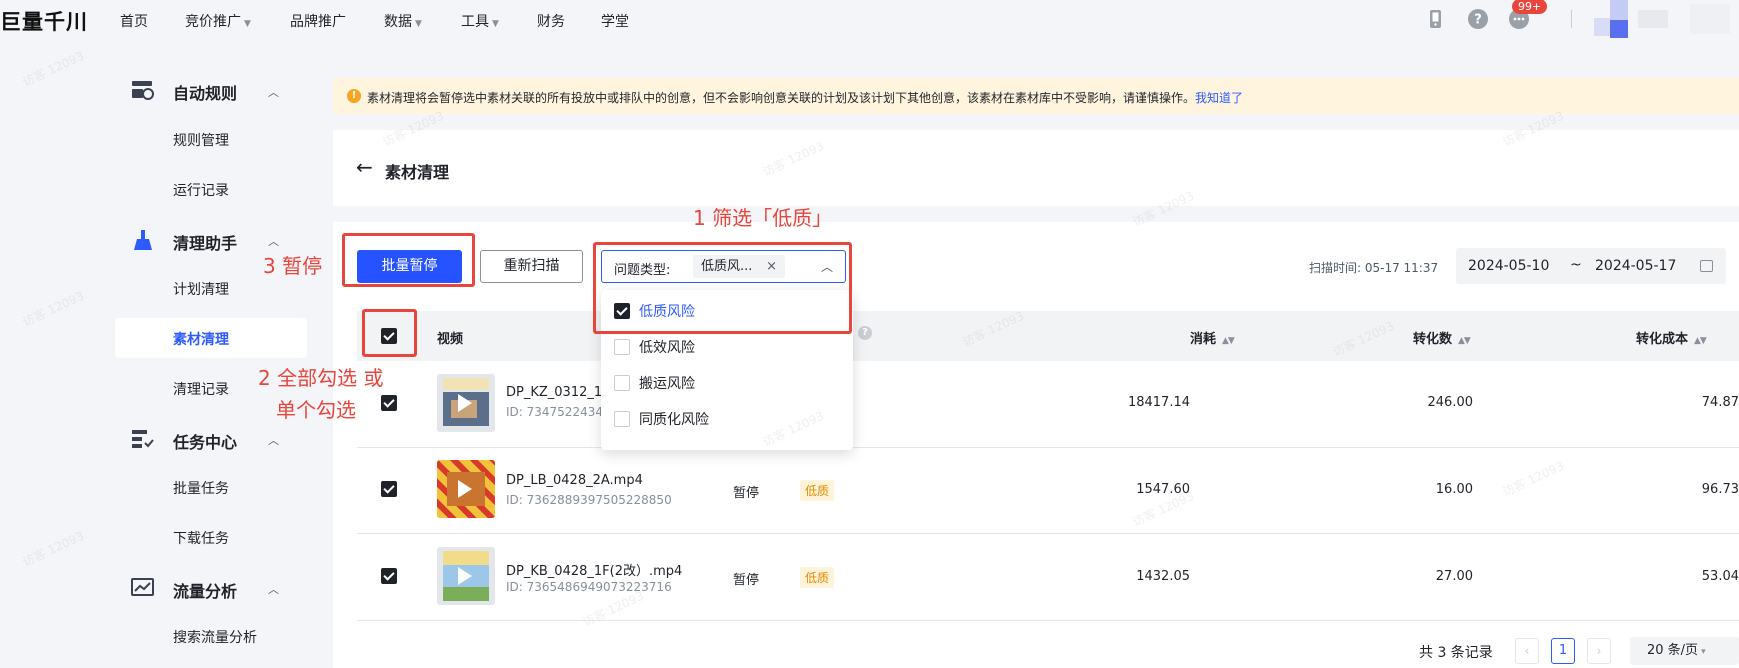  Describe the element at coordinates (869, 20) in the screenshot. I see `top-nav: 巨量千川 首页 竞价推广 ▼ 品牌推广 数据 ▼ 工具 ▼ 财务 学堂 ? 99+` at that location.